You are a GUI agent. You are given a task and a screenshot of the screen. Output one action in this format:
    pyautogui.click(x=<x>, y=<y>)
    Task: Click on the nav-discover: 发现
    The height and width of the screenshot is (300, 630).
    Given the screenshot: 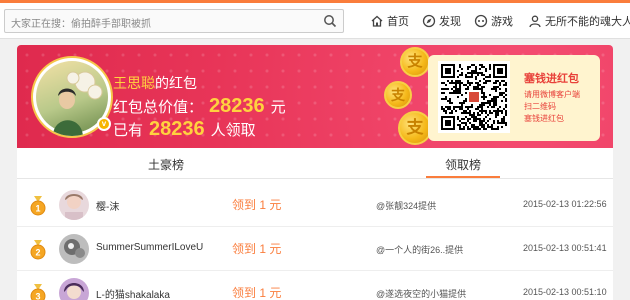 What is the action you would take?
    pyautogui.click(x=441, y=21)
    